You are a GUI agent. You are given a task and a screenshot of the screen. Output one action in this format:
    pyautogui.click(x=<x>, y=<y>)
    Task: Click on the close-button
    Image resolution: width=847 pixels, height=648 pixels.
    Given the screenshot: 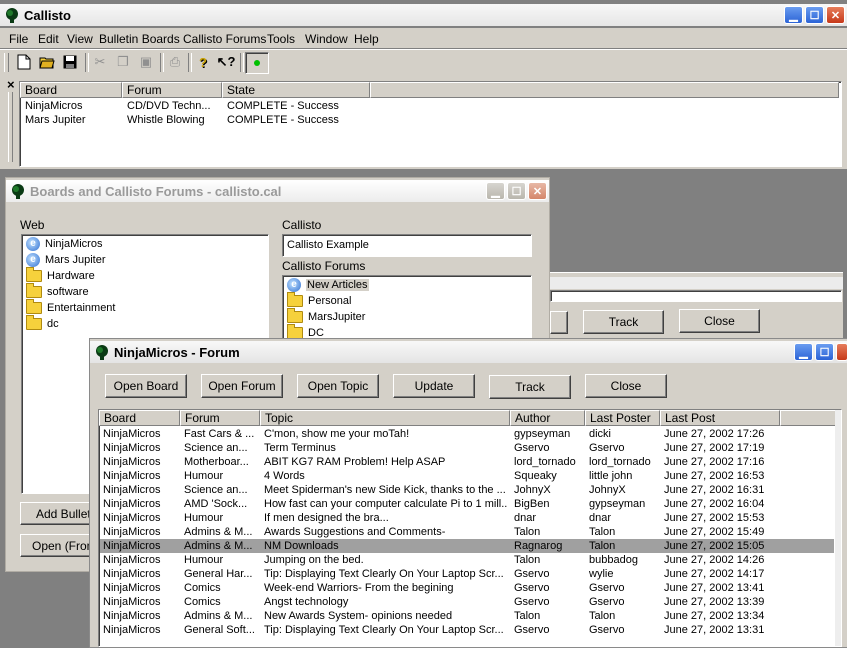 What is the action you would take?
    pyautogui.click(x=841, y=352)
    